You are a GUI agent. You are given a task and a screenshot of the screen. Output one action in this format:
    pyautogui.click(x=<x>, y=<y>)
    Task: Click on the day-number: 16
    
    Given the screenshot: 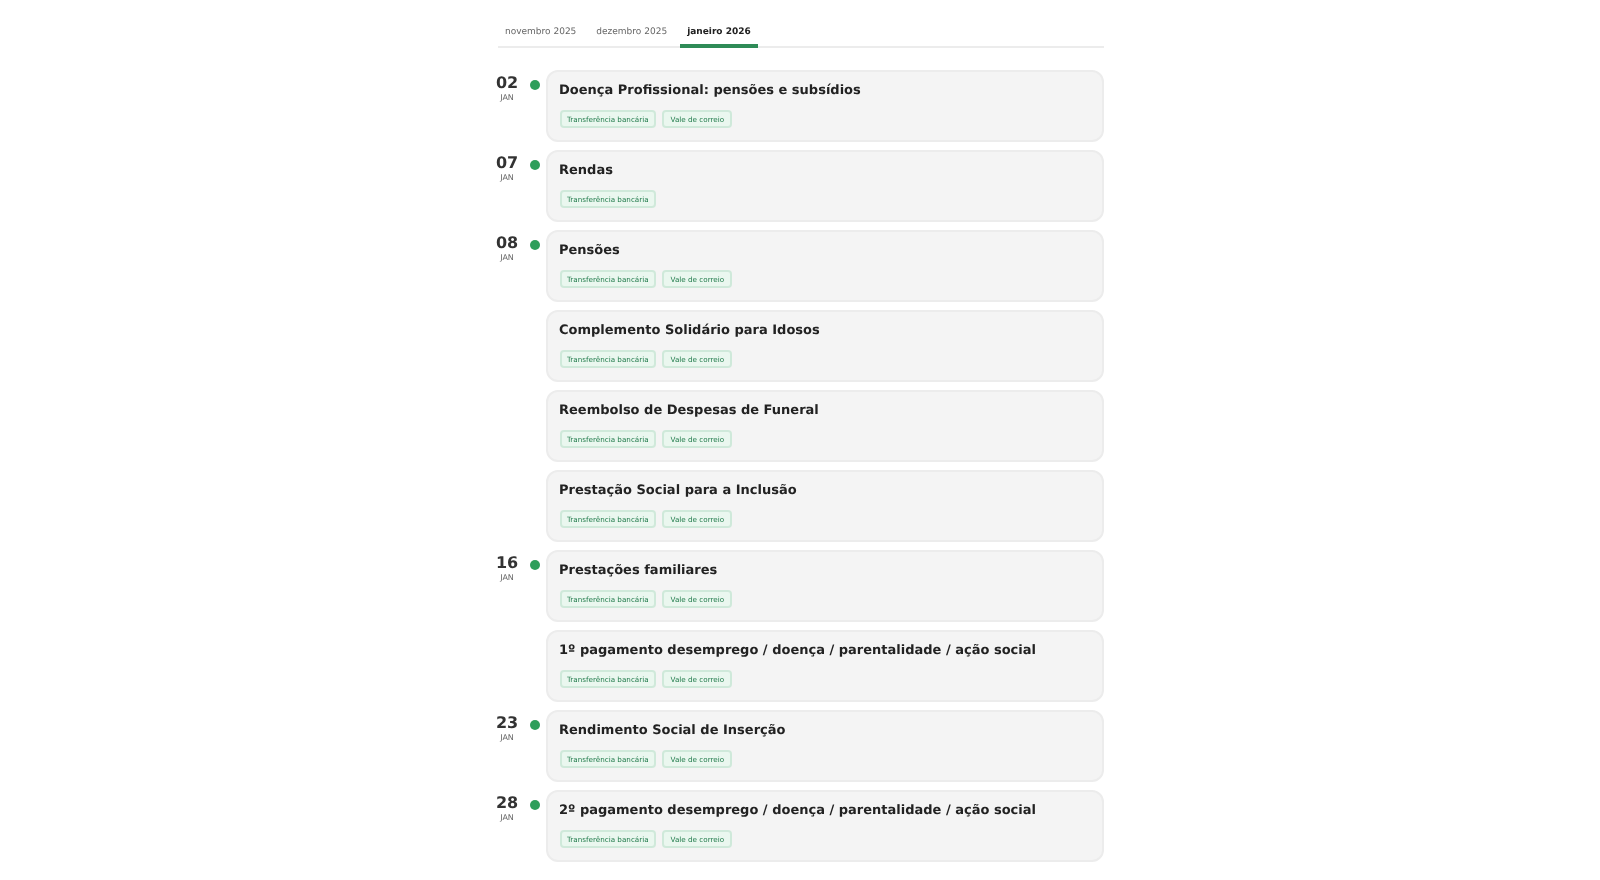 What is the action you would take?
    pyautogui.click(x=507, y=564)
    